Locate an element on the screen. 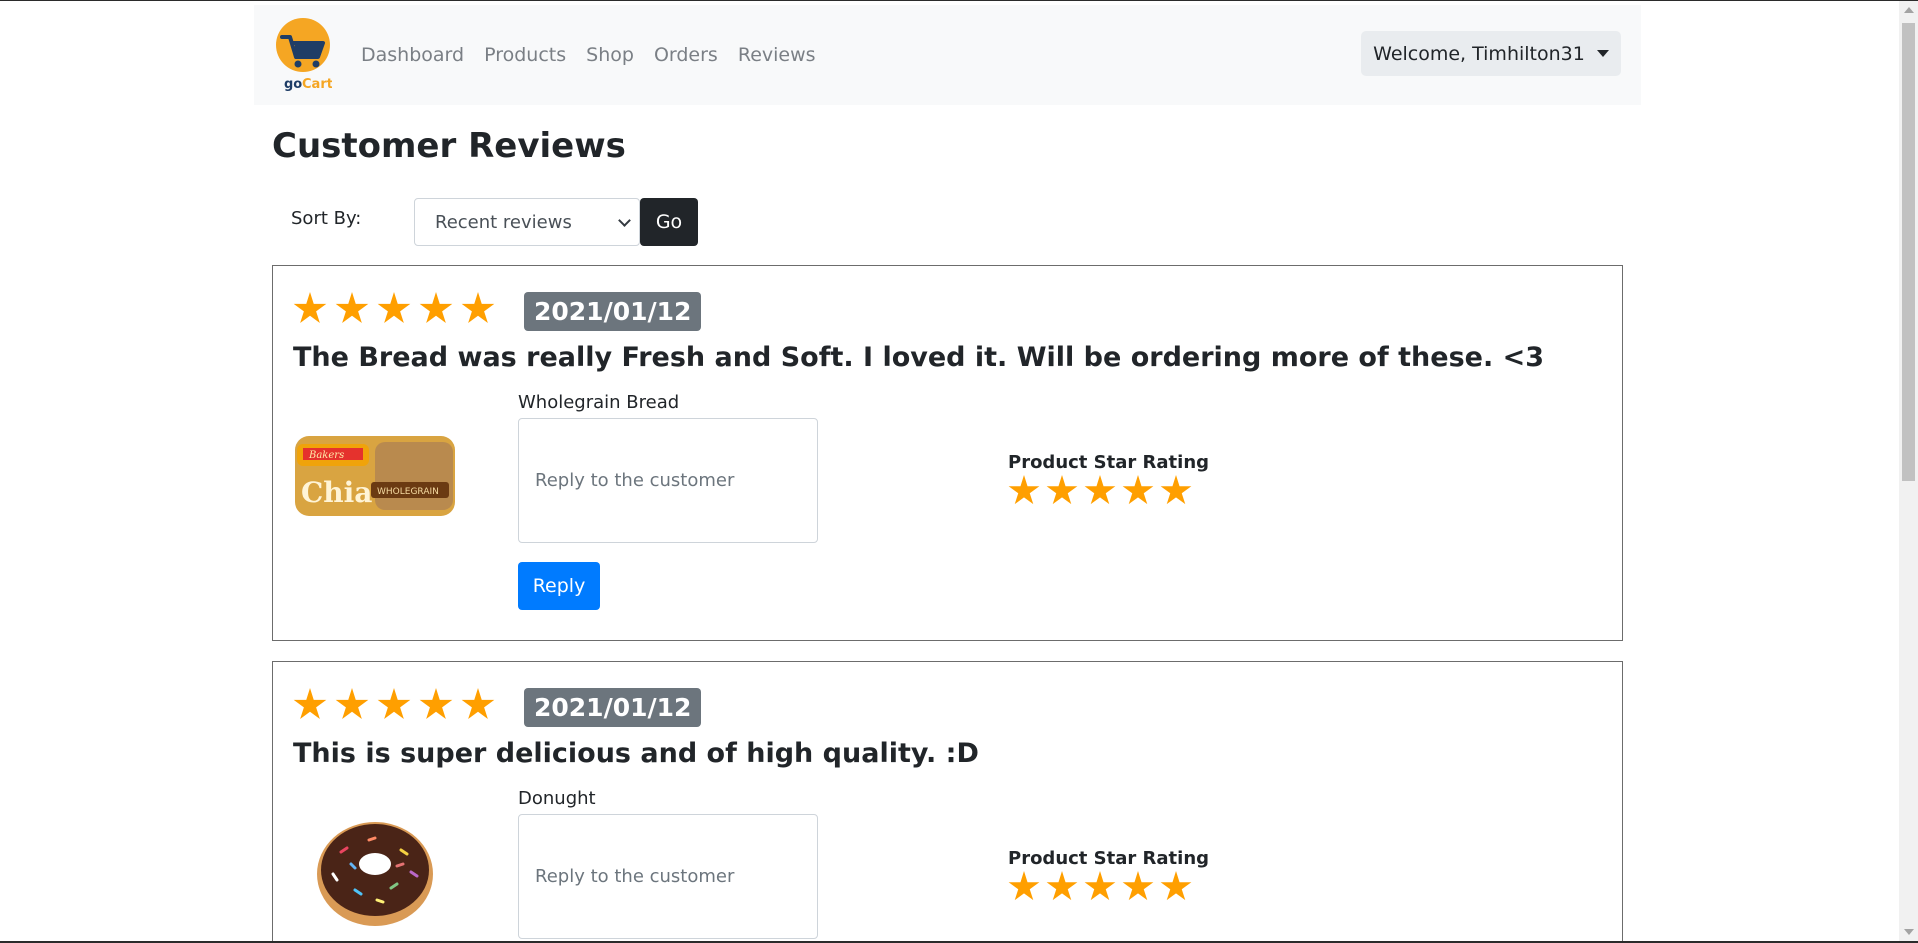  user-menu-dropdown: Welcome, Timhilton31 is located at coordinates (1491, 53).